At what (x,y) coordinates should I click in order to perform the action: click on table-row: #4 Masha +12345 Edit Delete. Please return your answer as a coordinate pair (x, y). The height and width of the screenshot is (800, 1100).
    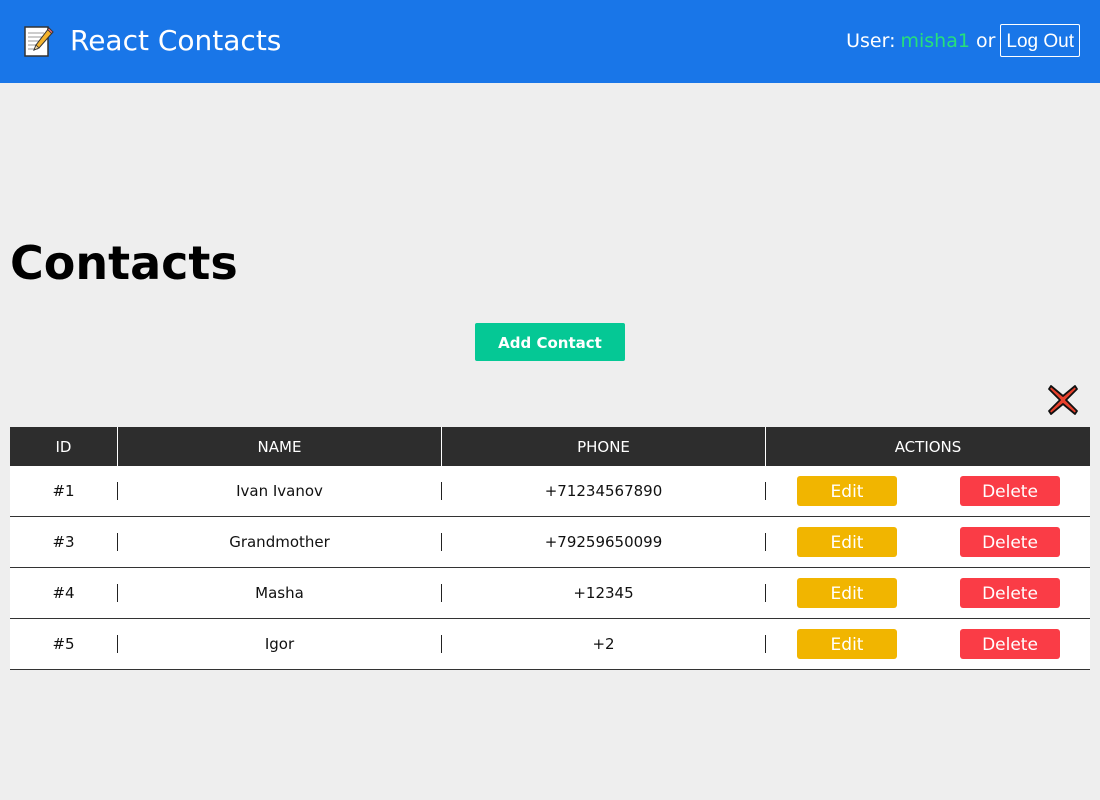
    Looking at the image, I should click on (550, 593).